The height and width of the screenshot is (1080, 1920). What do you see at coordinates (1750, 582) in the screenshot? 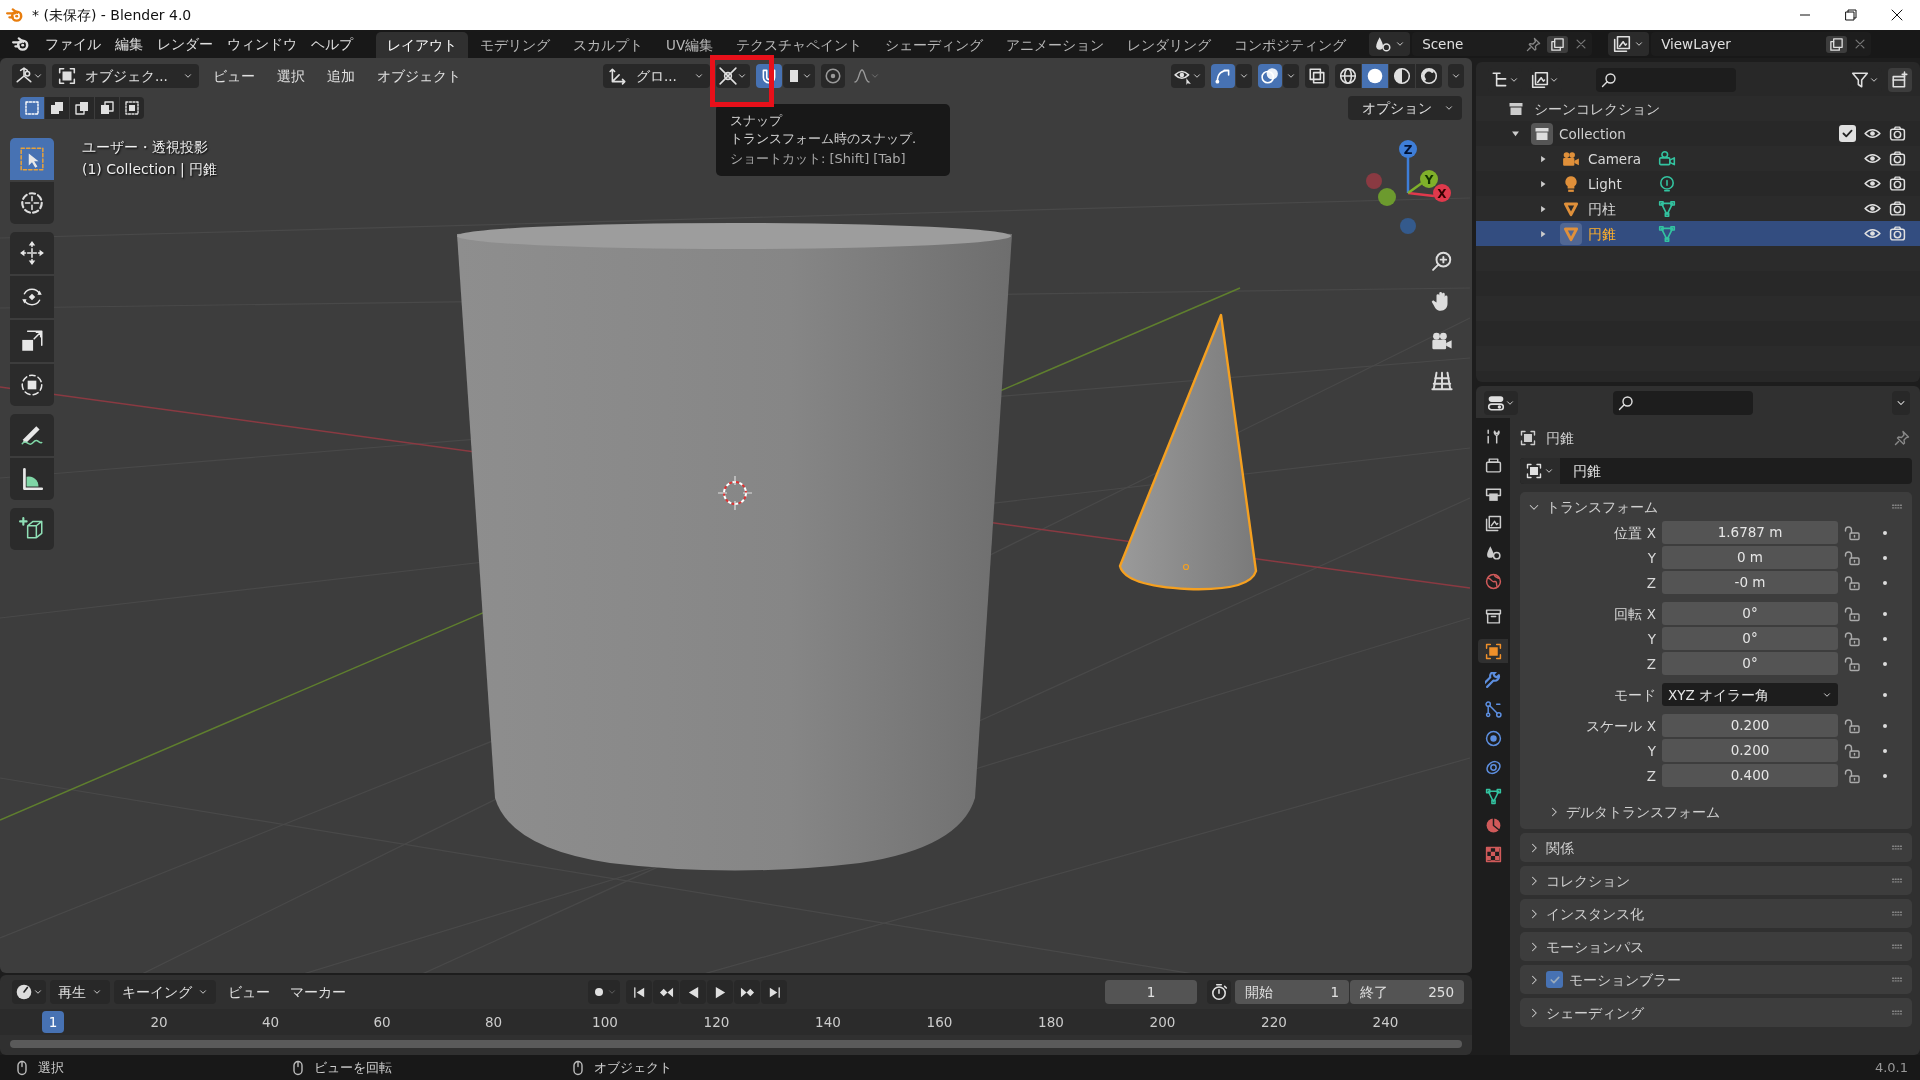
I see `number-field: -0 m` at bounding box center [1750, 582].